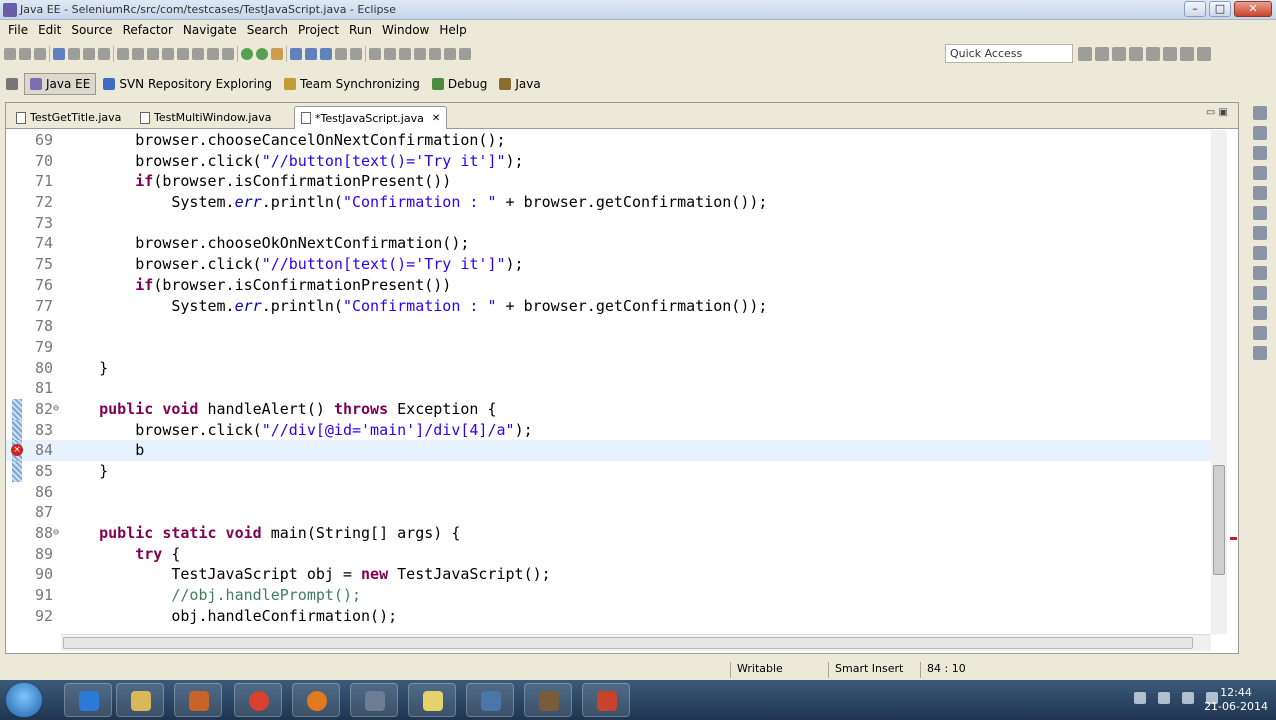  What do you see at coordinates (375, 54) in the screenshot?
I see `prev-annotation-icon` at bounding box center [375, 54].